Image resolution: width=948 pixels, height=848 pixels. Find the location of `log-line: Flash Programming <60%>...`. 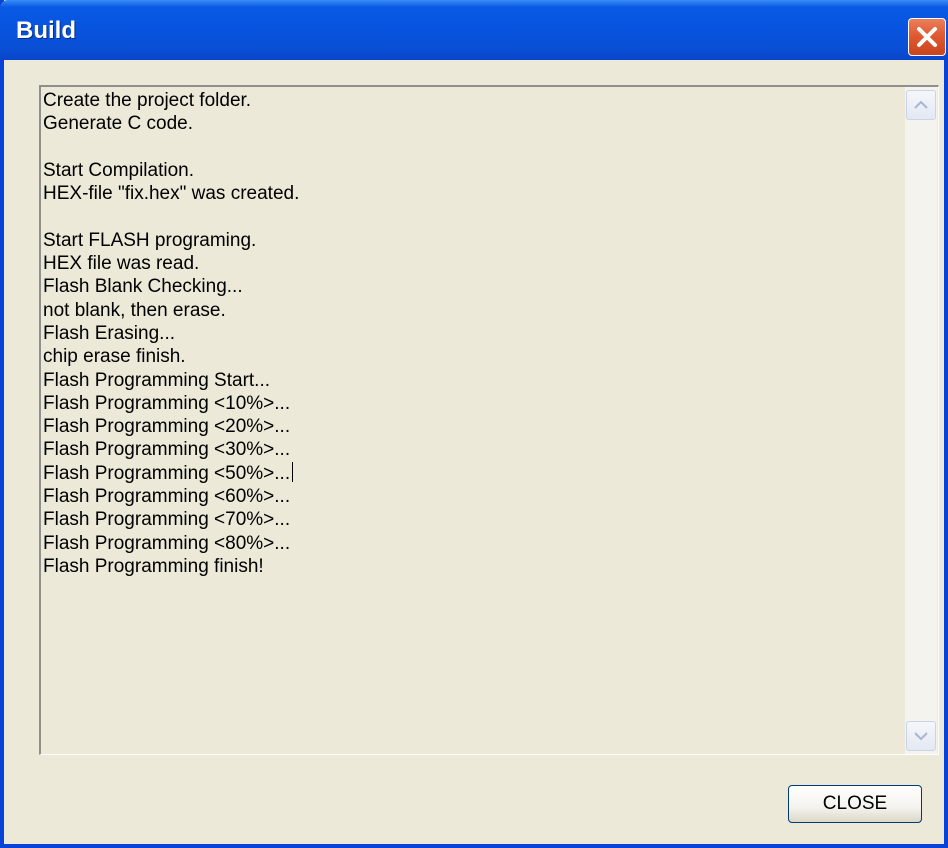

log-line: Flash Programming <60%>... is located at coordinates (167, 497).